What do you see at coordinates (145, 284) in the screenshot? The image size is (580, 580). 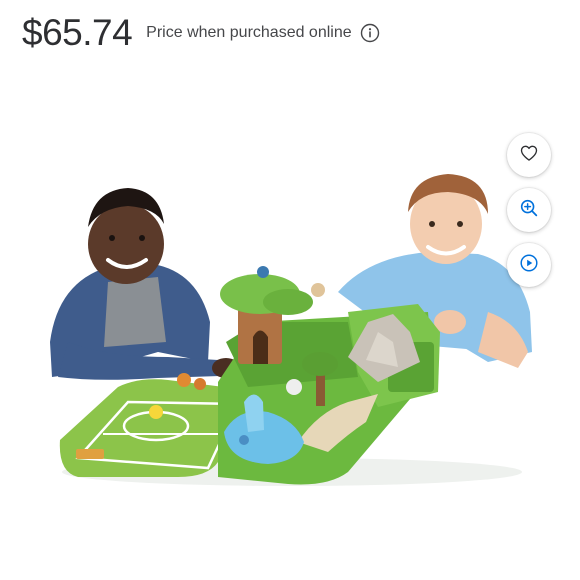 I see `left-child-figure` at bounding box center [145, 284].